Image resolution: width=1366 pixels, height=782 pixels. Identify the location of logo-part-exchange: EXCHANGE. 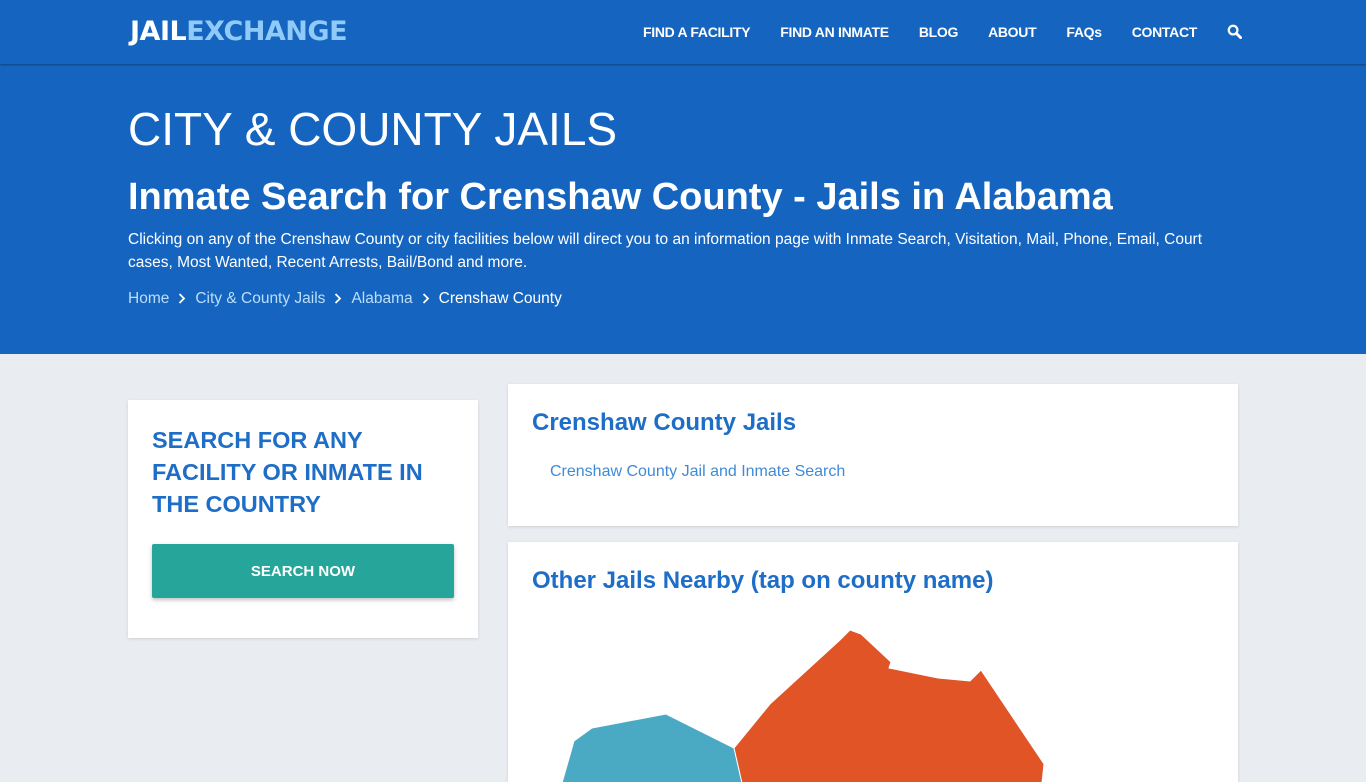
(267, 31).